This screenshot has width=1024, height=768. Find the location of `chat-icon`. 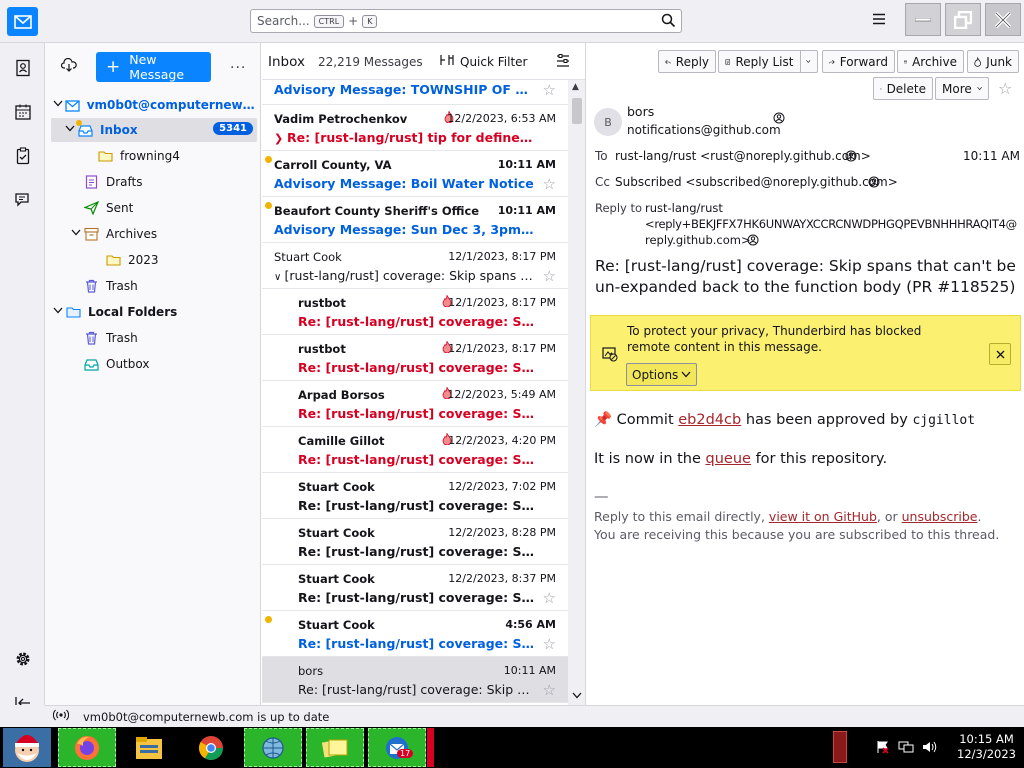

chat-icon is located at coordinates (23, 200).